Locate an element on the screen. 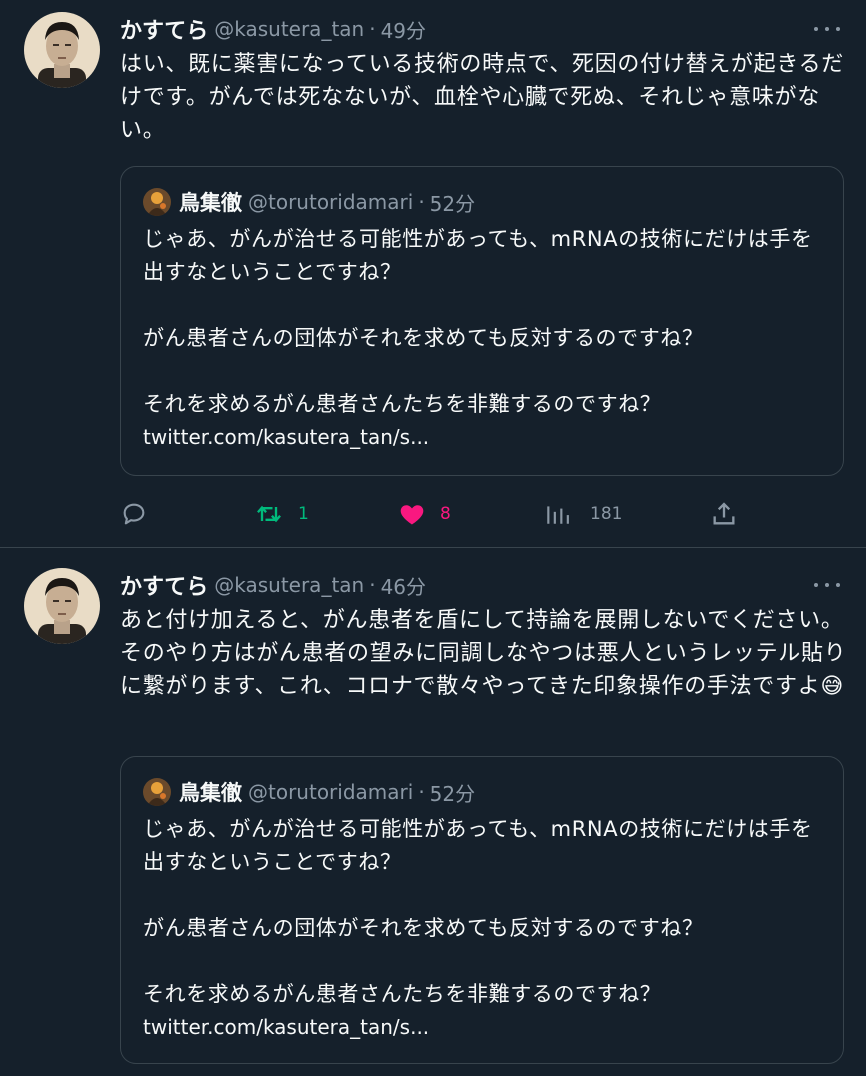 The width and height of the screenshot is (866, 1076). heart-icon is located at coordinates (412, 515).